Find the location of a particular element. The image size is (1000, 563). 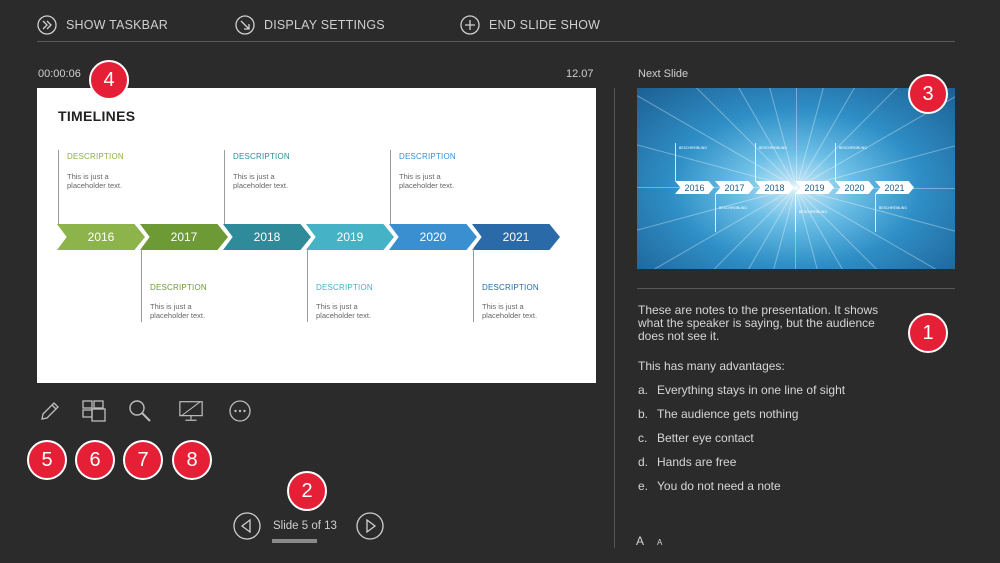

more-options-icon is located at coordinates (240, 411).